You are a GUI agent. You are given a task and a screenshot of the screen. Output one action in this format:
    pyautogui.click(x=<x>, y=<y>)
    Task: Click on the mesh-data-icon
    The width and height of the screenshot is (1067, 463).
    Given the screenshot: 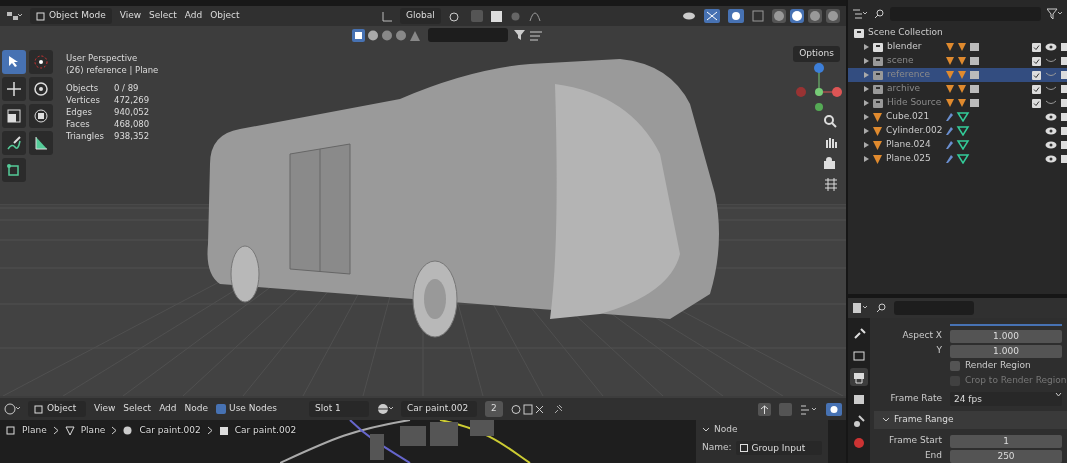 What is the action you would take?
    pyautogui.click(x=957, y=145)
    